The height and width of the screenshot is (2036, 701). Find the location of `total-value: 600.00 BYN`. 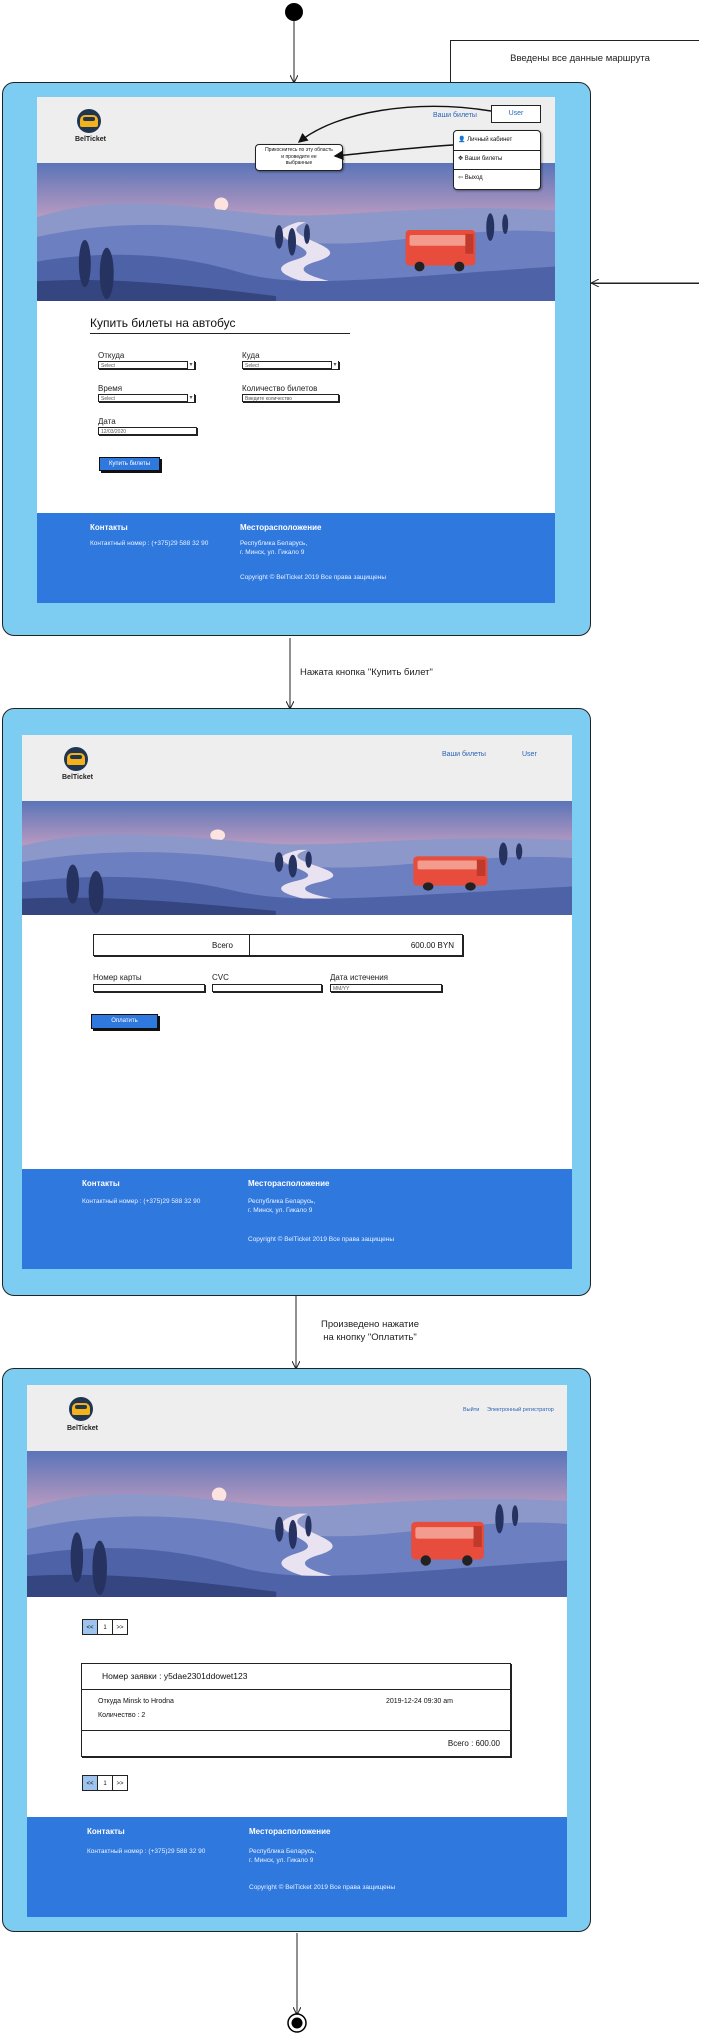

total-value: 600.00 BYN is located at coordinates (432, 945).